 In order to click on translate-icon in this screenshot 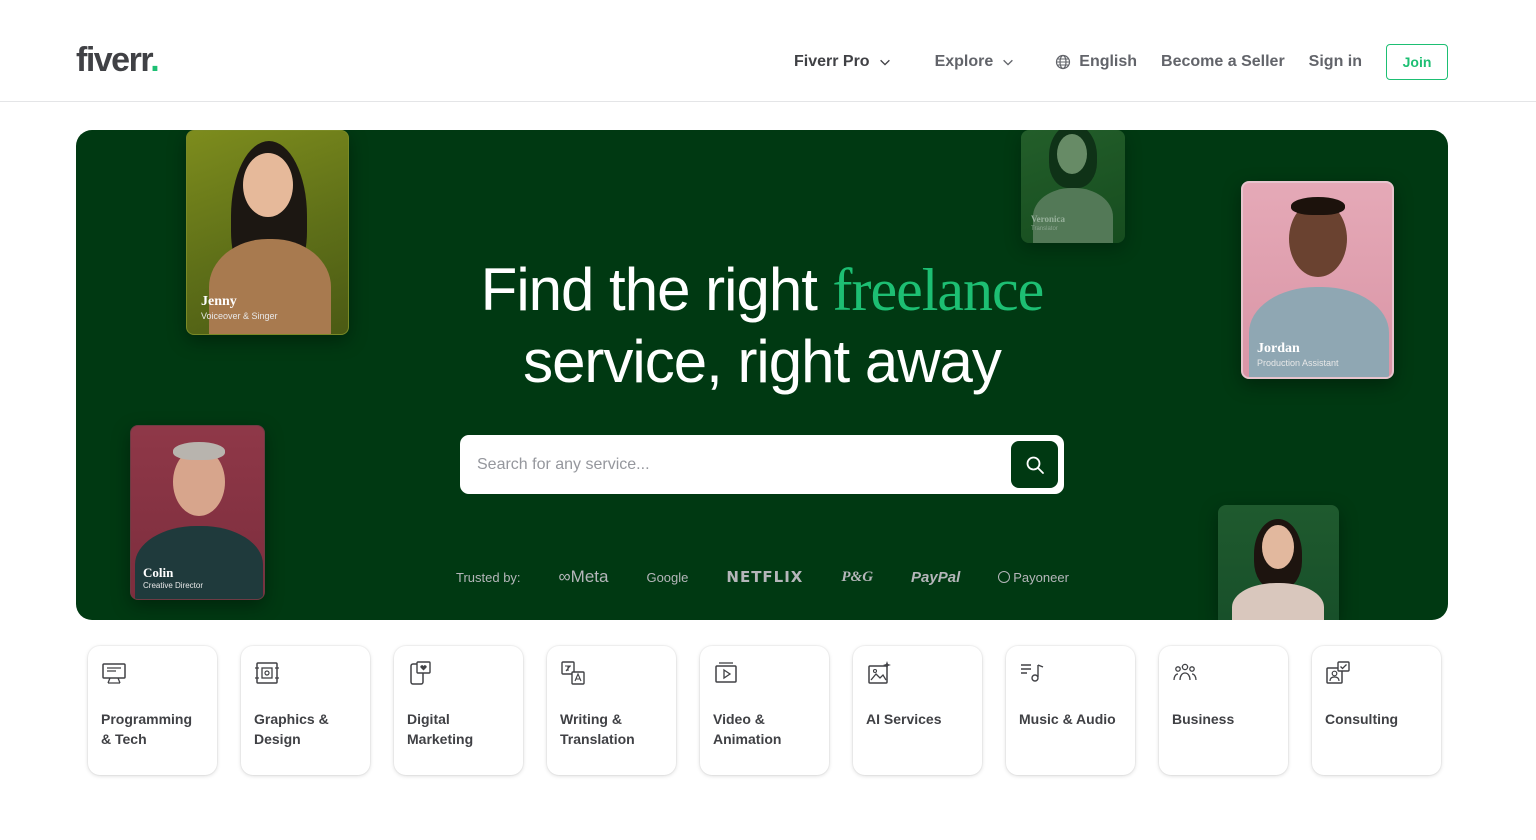, I will do `click(573, 673)`.